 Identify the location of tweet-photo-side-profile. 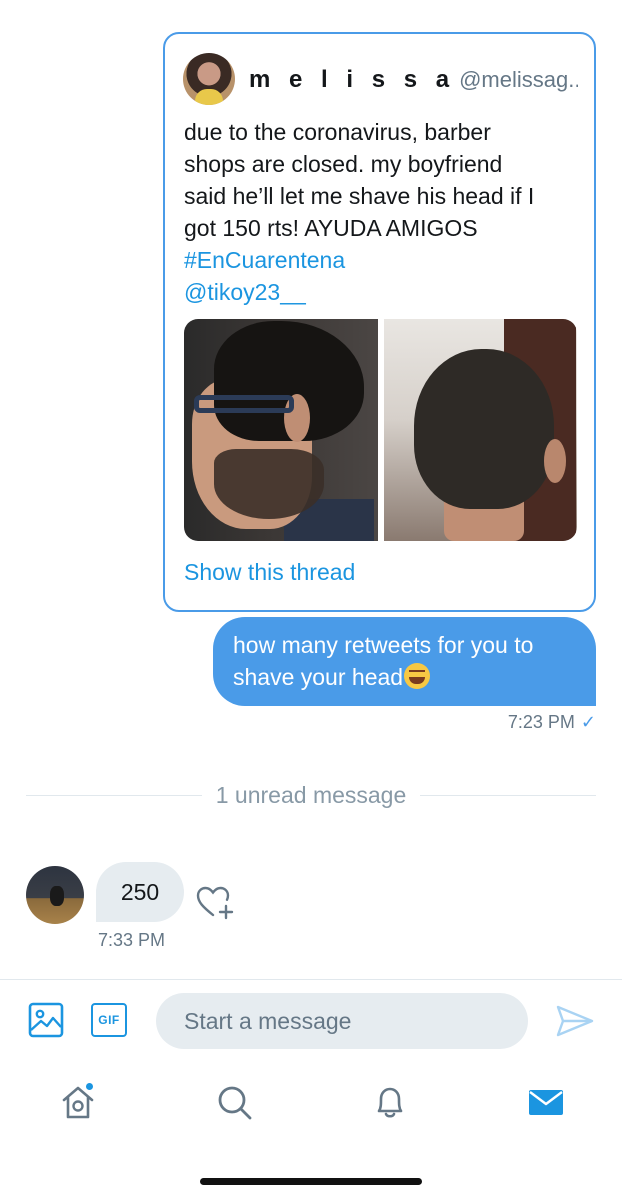
(281, 430).